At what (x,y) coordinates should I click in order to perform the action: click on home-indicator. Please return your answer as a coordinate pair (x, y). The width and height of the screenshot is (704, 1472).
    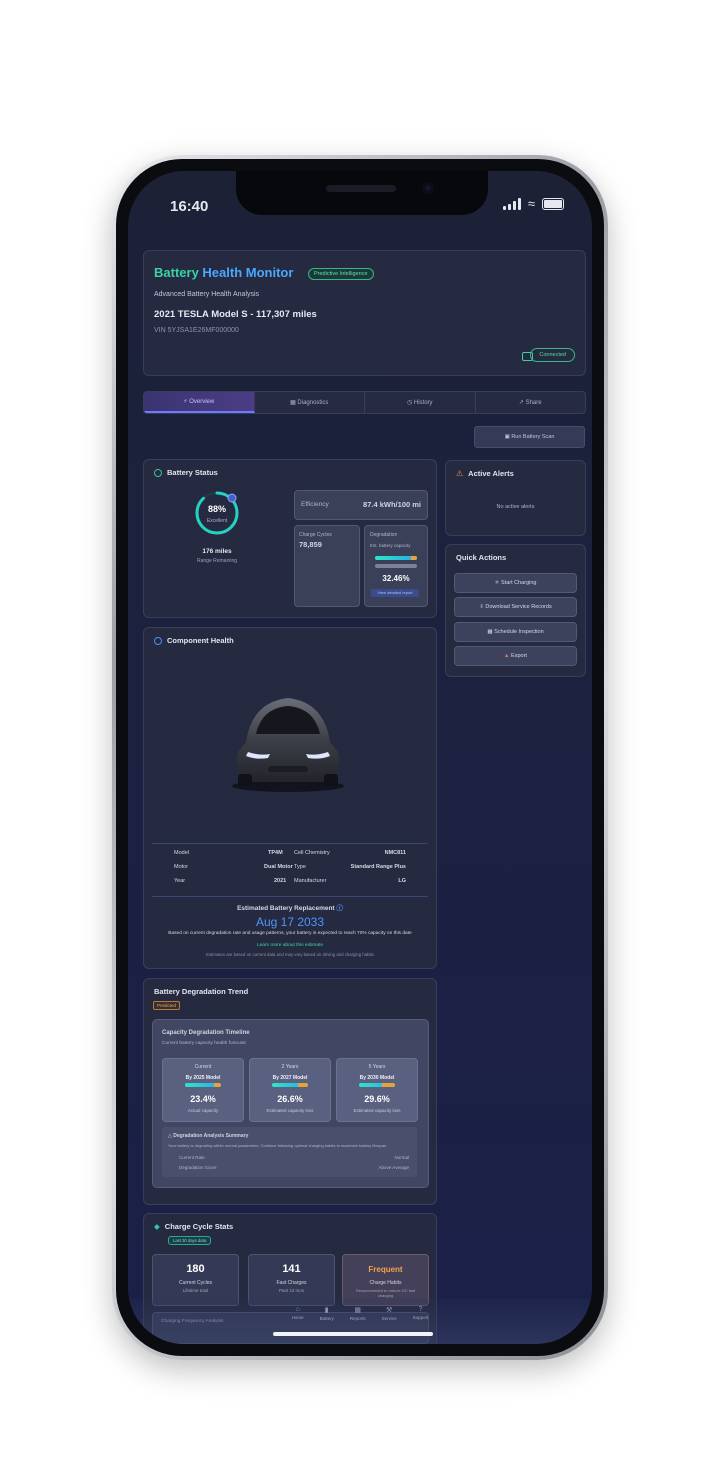
    Looking at the image, I should click on (353, 1334).